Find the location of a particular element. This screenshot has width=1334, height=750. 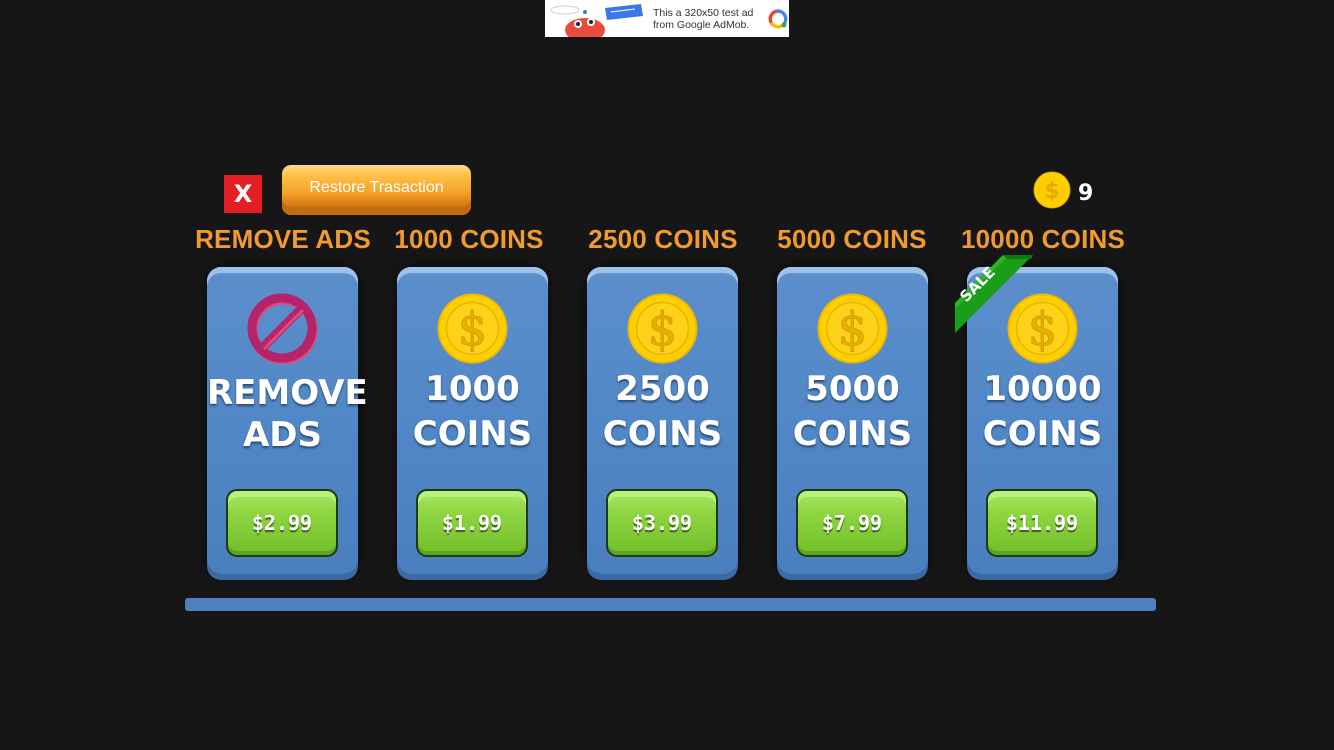

price-label: $7.99 is located at coordinates (852, 523).